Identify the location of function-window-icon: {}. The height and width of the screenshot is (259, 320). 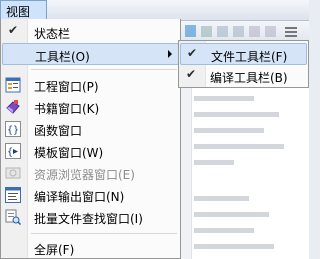
(13, 129).